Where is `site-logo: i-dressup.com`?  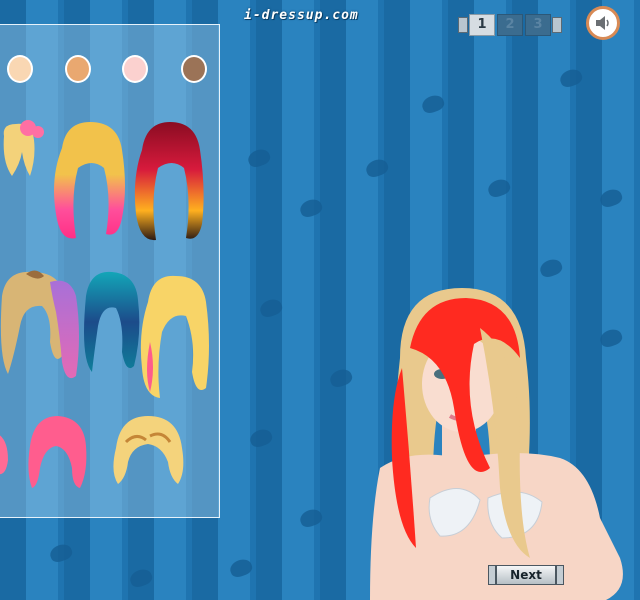
site-logo: i-dressup.com is located at coordinates (301, 15).